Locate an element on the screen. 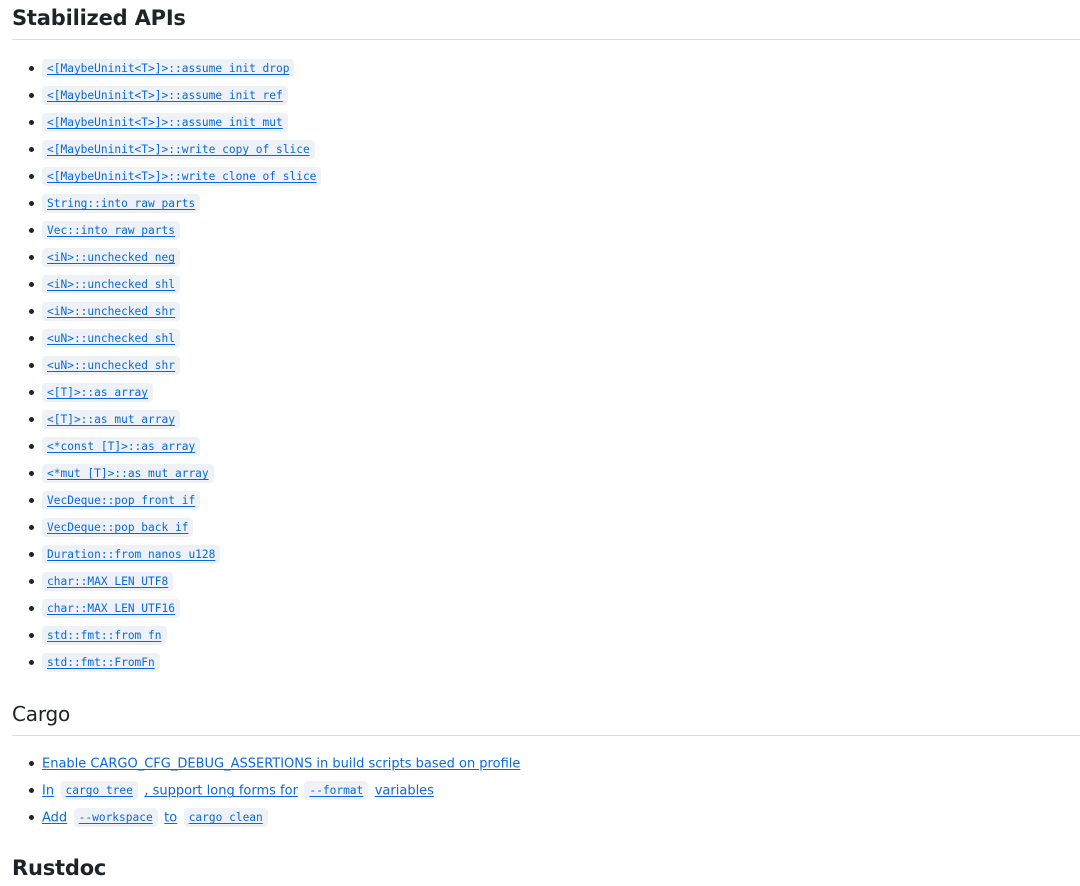 The image size is (1080, 886). api-link: char::MAX_LEN_UTF16 is located at coordinates (111, 609).